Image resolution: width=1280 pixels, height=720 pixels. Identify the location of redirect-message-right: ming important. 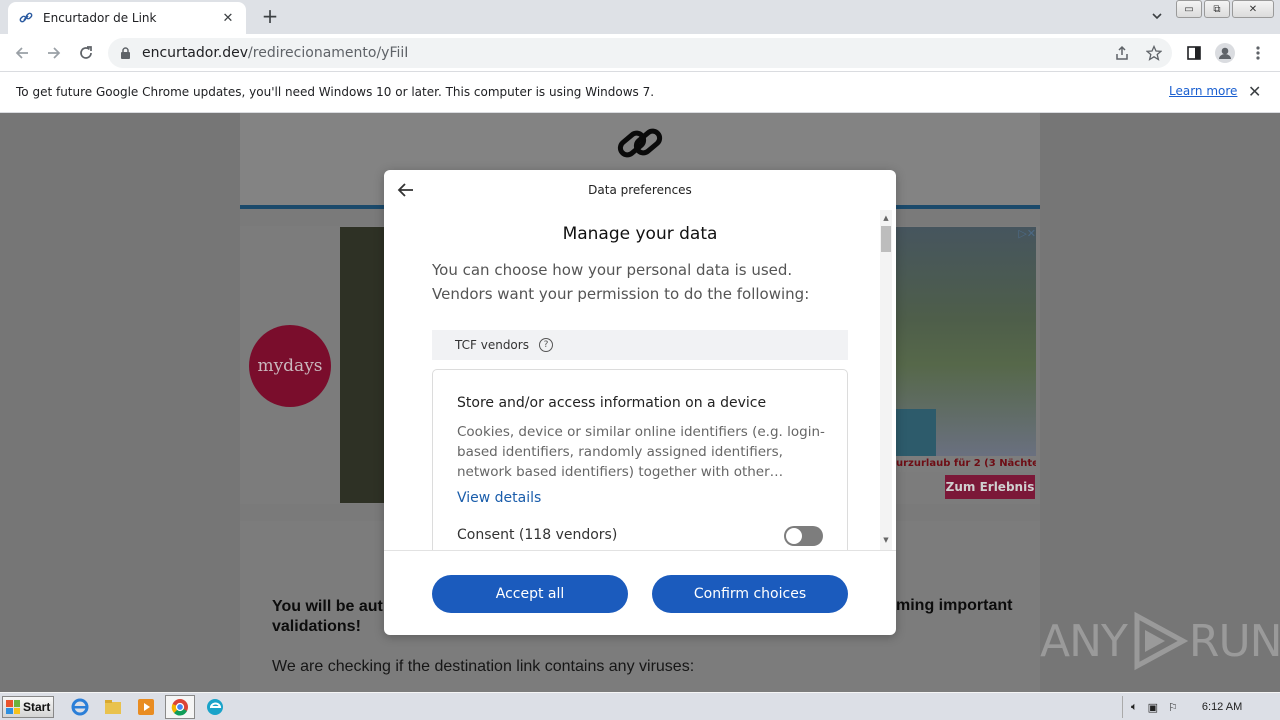
(954, 605).